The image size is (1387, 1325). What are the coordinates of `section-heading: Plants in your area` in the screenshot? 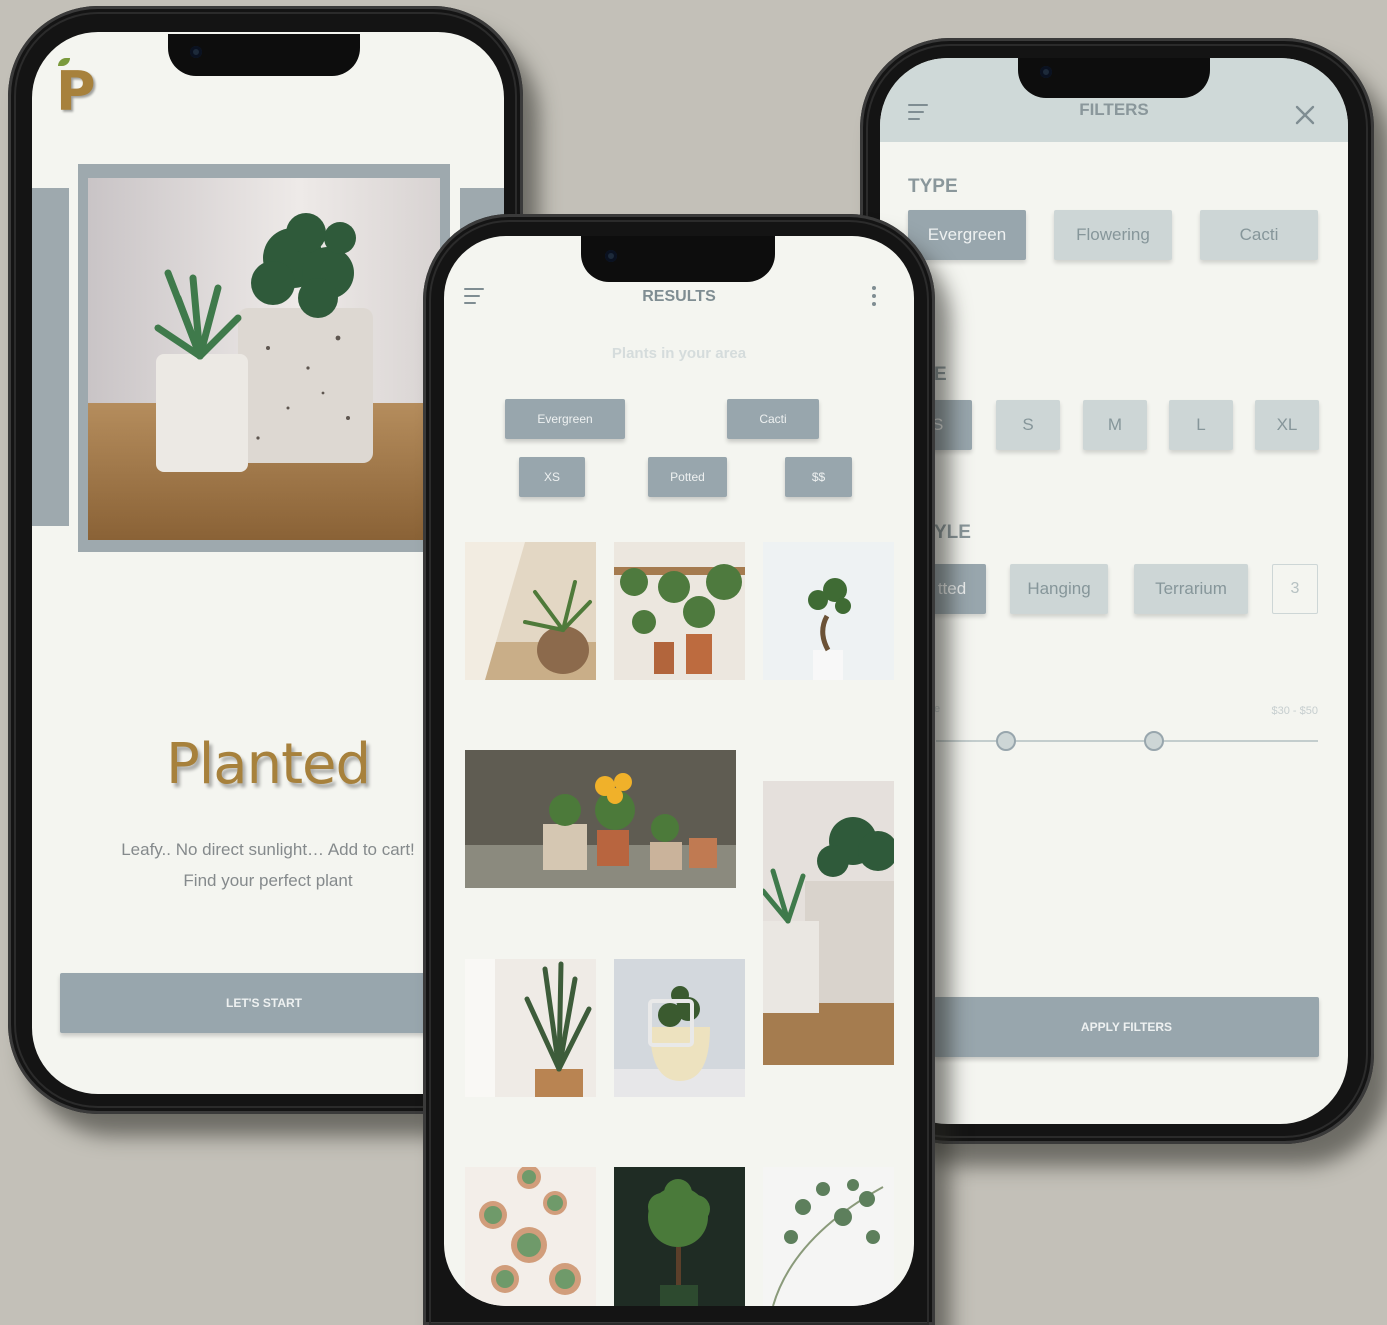 It's located at (679, 353).